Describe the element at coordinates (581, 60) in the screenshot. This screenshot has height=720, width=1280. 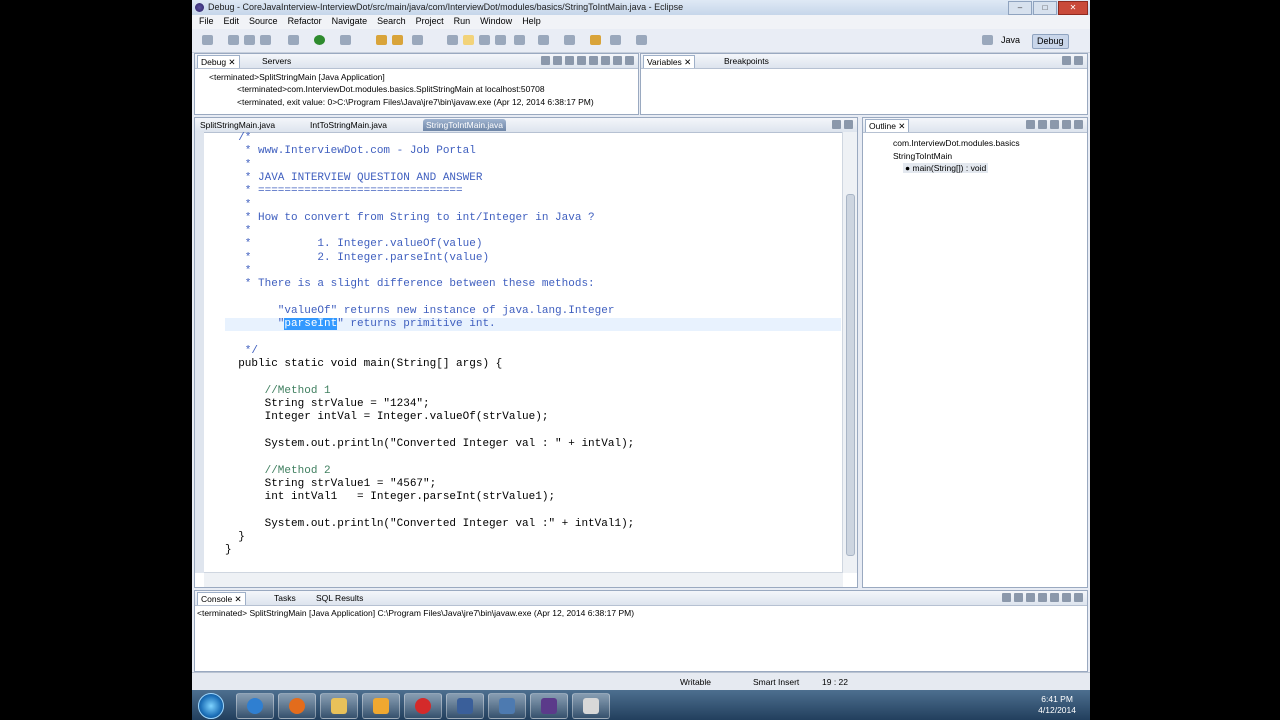
I see `terminate-icon` at that location.